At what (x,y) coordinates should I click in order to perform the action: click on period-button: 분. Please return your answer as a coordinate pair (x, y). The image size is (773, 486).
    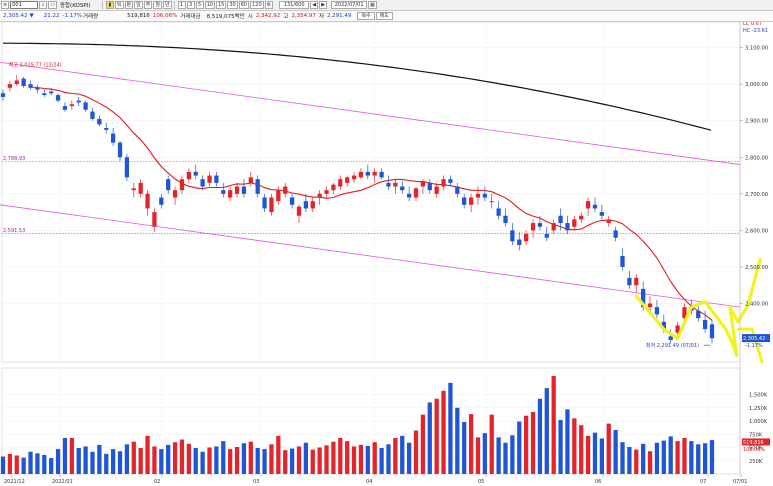
    Looking at the image, I should click on (129, 5).